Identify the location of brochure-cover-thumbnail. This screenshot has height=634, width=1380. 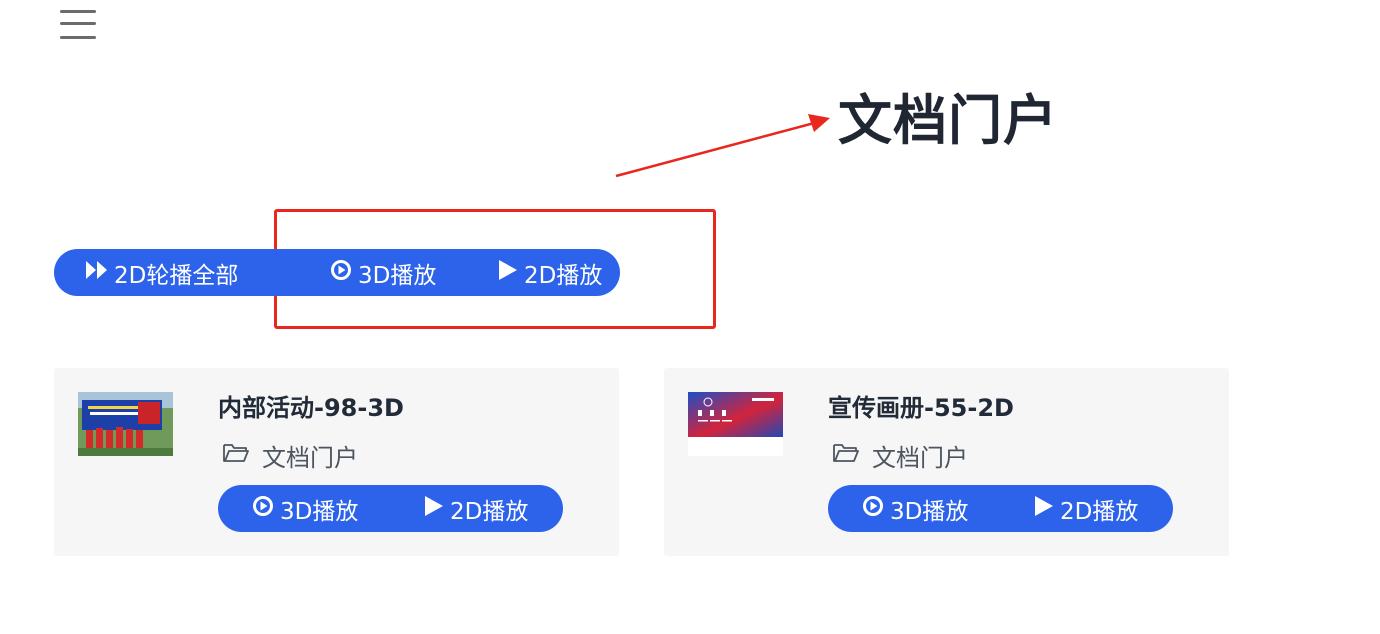
(735, 424).